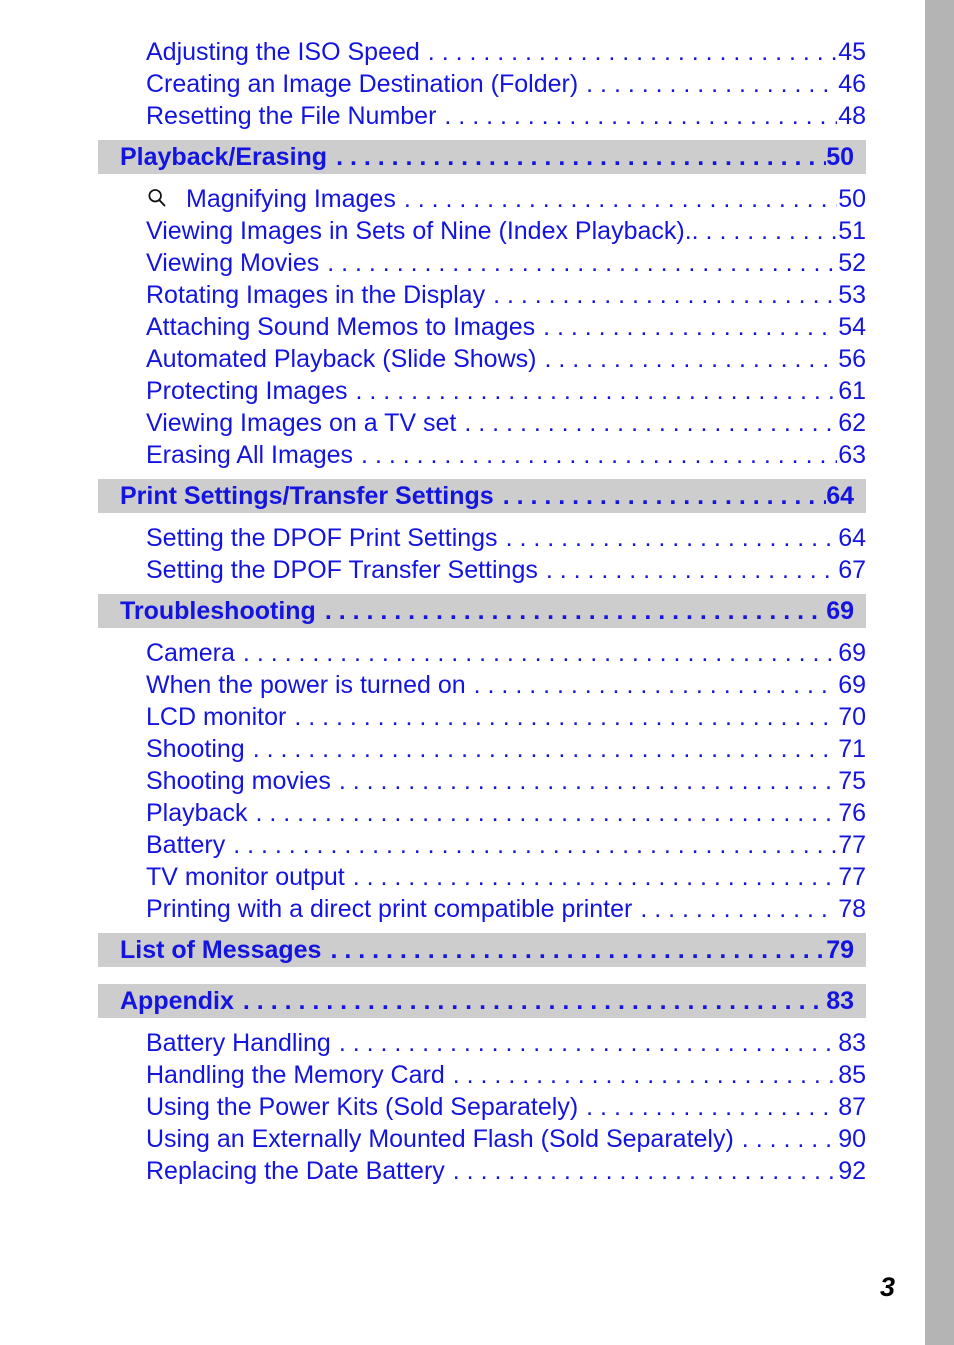 This screenshot has height=1345, width=954. I want to click on toc-entry: Attaching Sound Memos to Images 54, so click(506, 327).